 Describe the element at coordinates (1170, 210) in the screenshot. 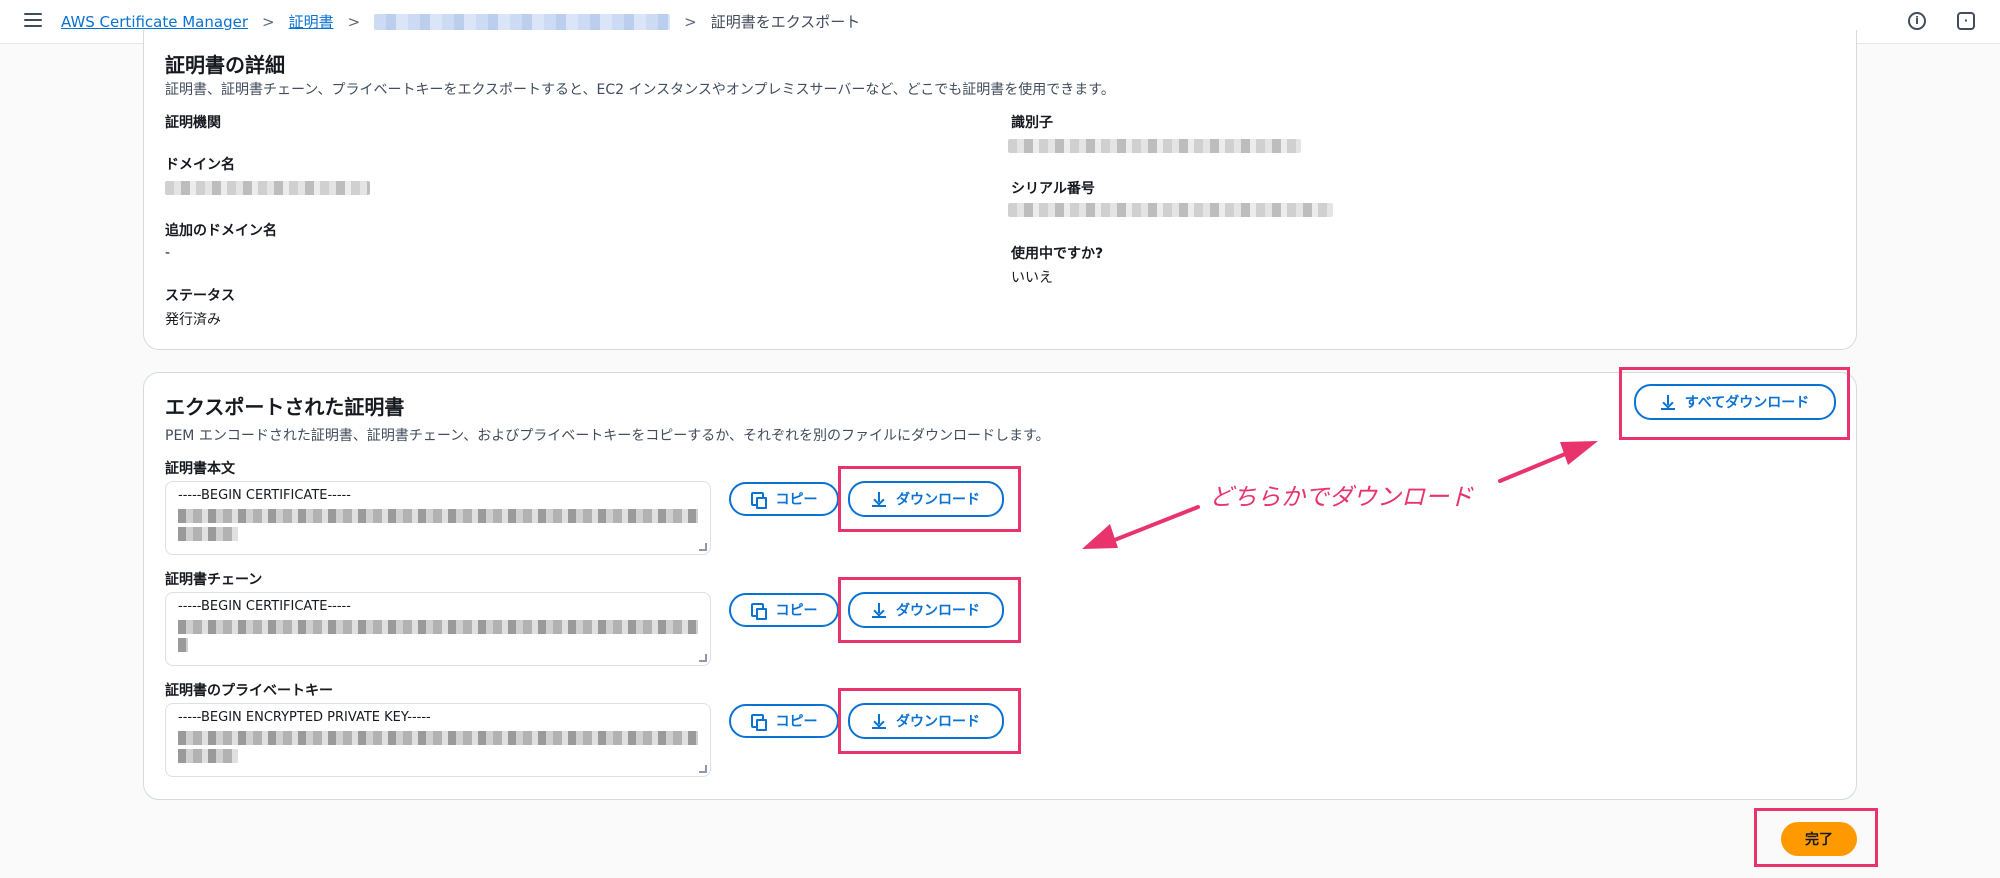

I see `serial-value-redacted` at that location.